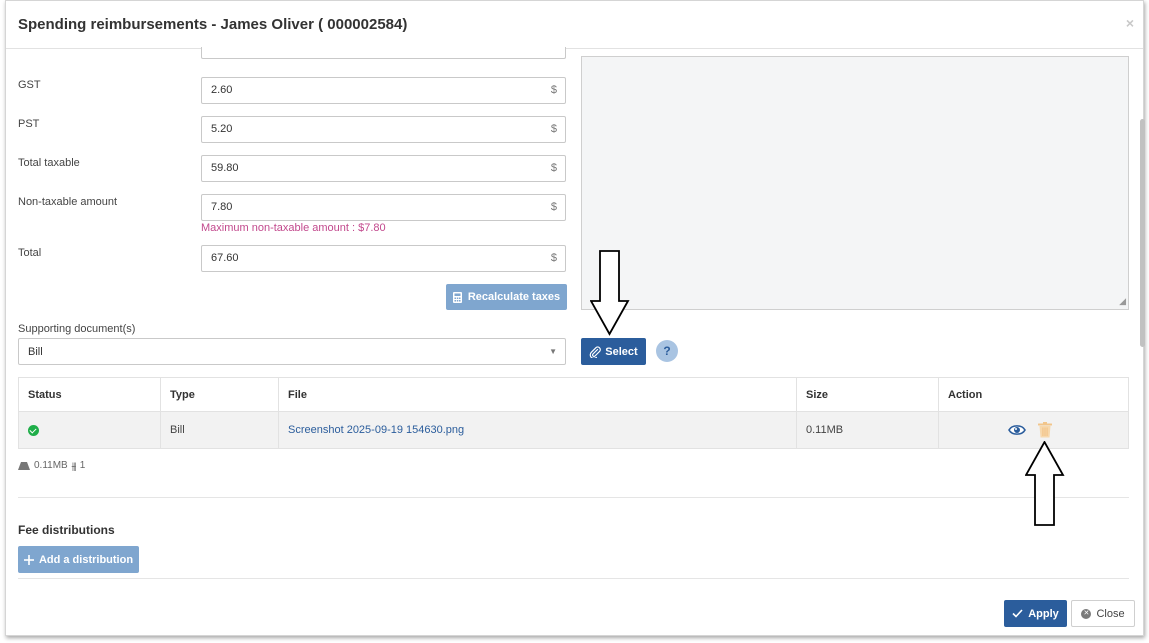 Image resolution: width=1149 pixels, height=643 pixels. I want to click on type-cell: Bill, so click(219, 430).